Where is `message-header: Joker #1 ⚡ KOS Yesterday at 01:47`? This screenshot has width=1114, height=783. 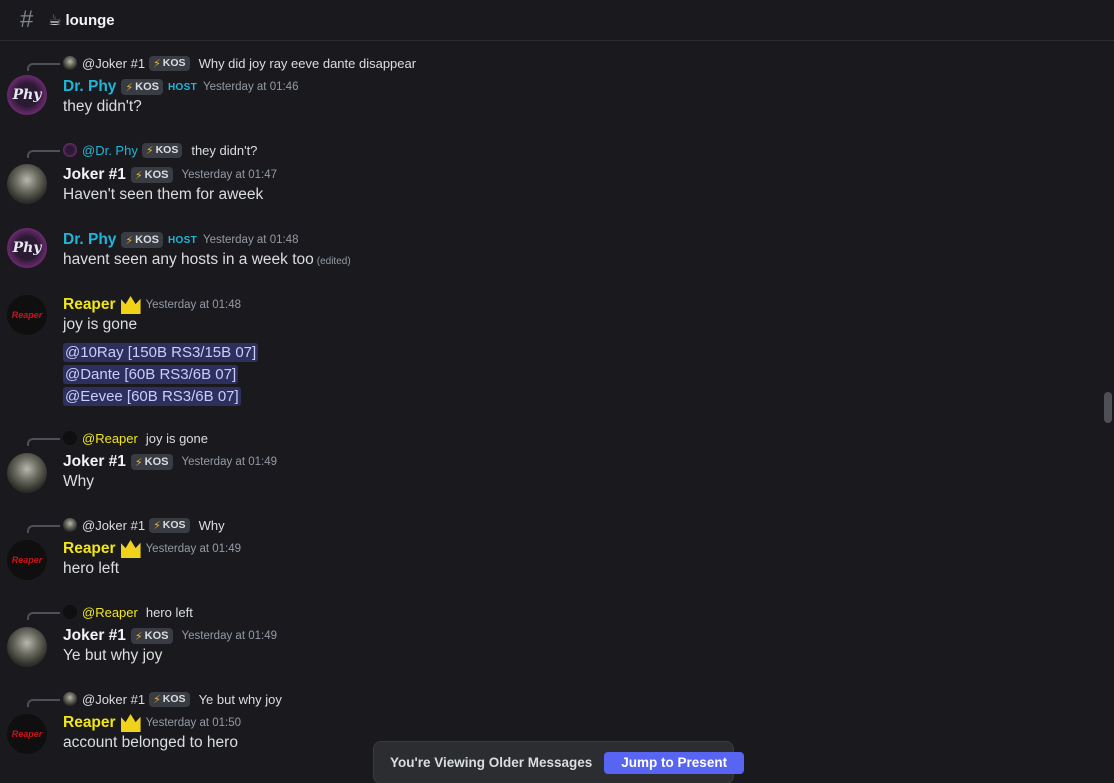 message-header: Joker #1 ⚡ KOS Yesterday at 01:47 is located at coordinates (170, 175).